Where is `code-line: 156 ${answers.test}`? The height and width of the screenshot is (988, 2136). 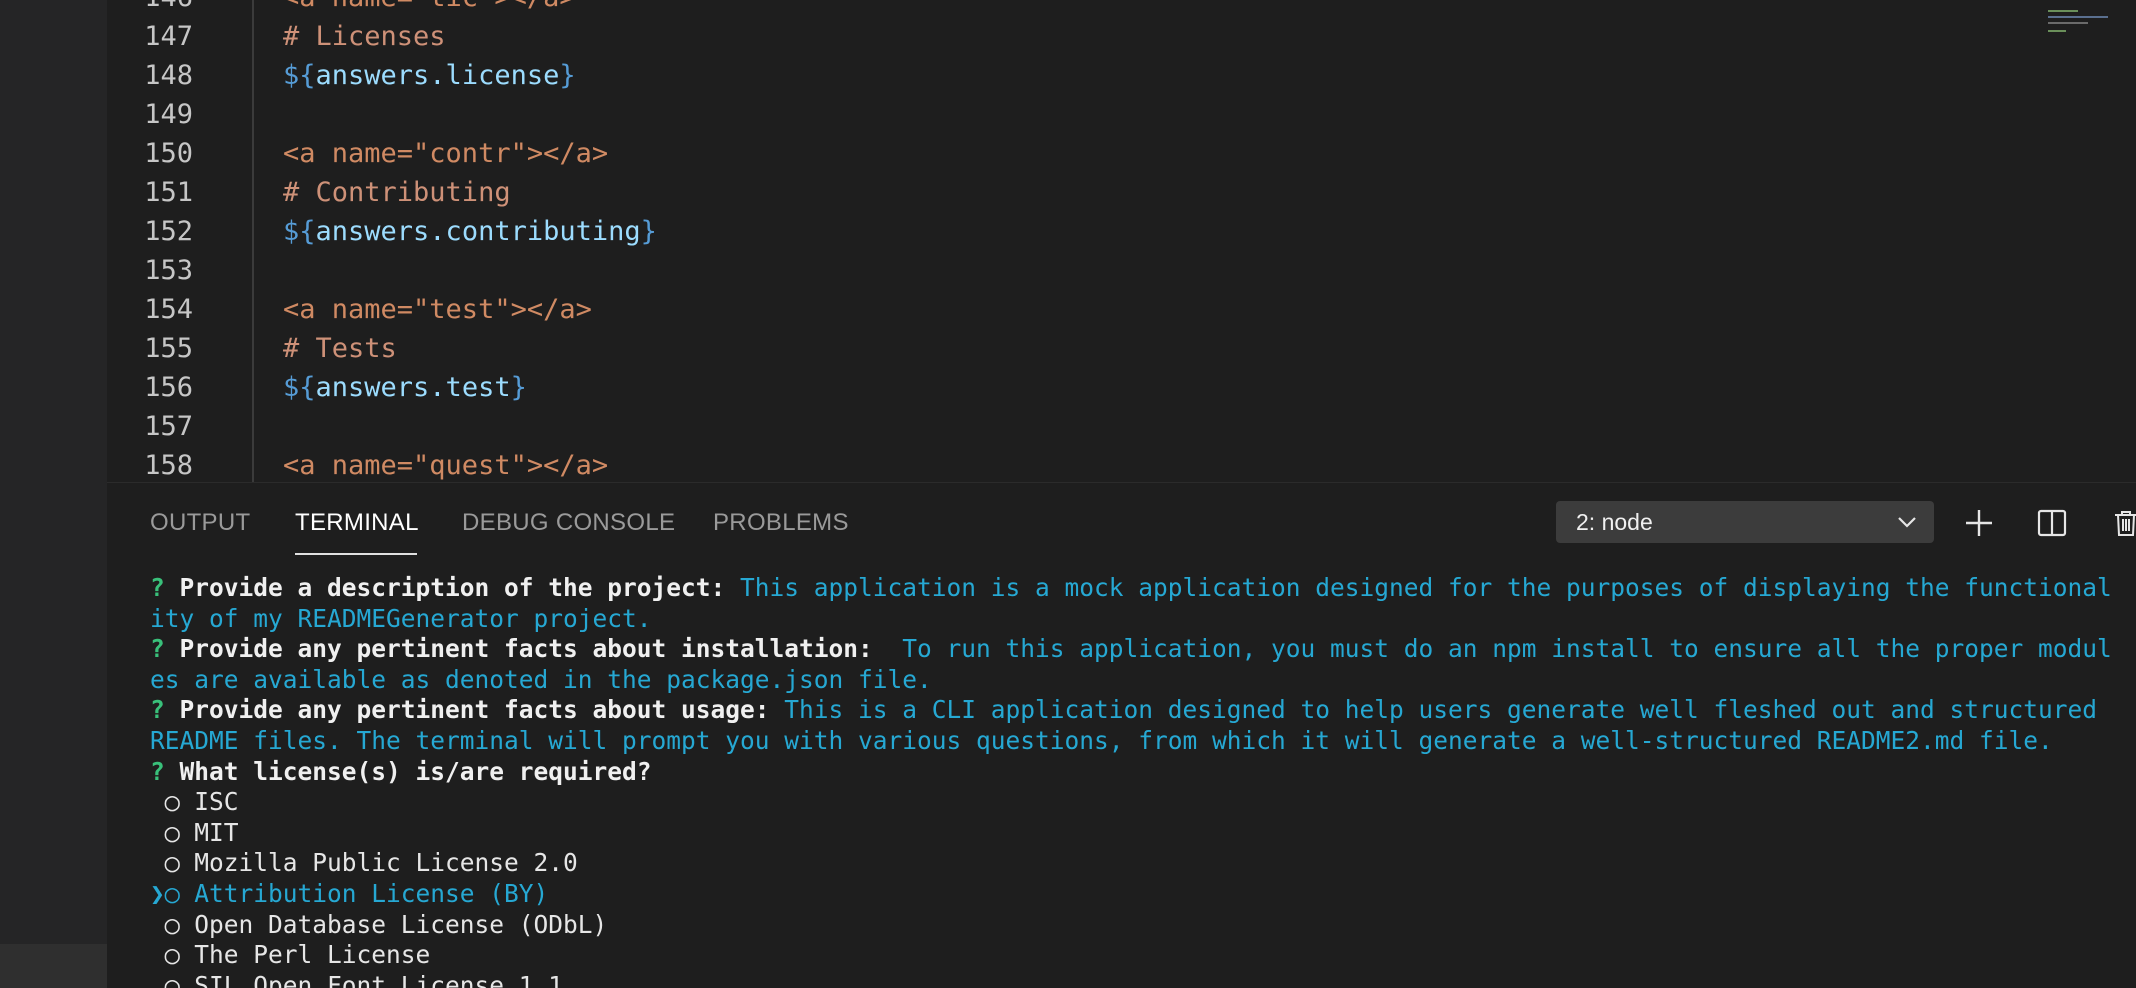
code-line: 156 ${answers.test} is located at coordinates (1121, 388).